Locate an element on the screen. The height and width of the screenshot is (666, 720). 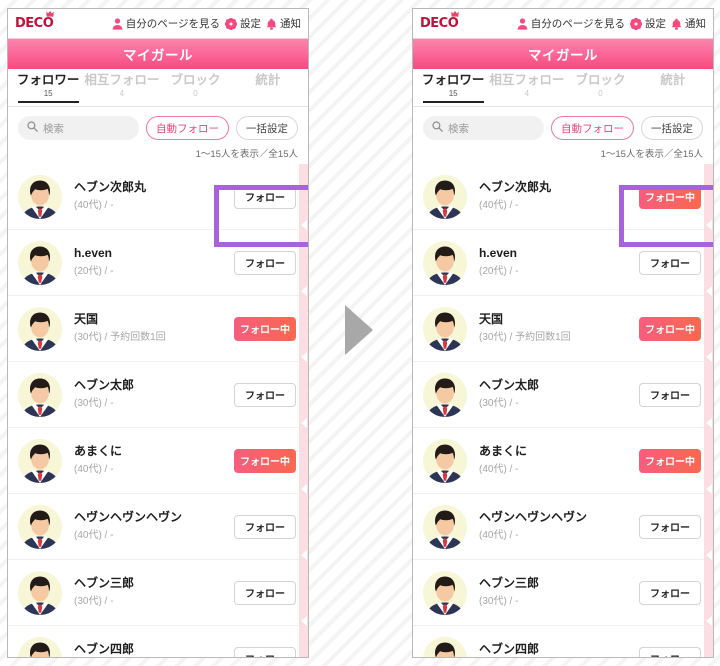
list-item: ヘブン次郎丸 (40代) / - フォロー中 is located at coordinates (563, 197).